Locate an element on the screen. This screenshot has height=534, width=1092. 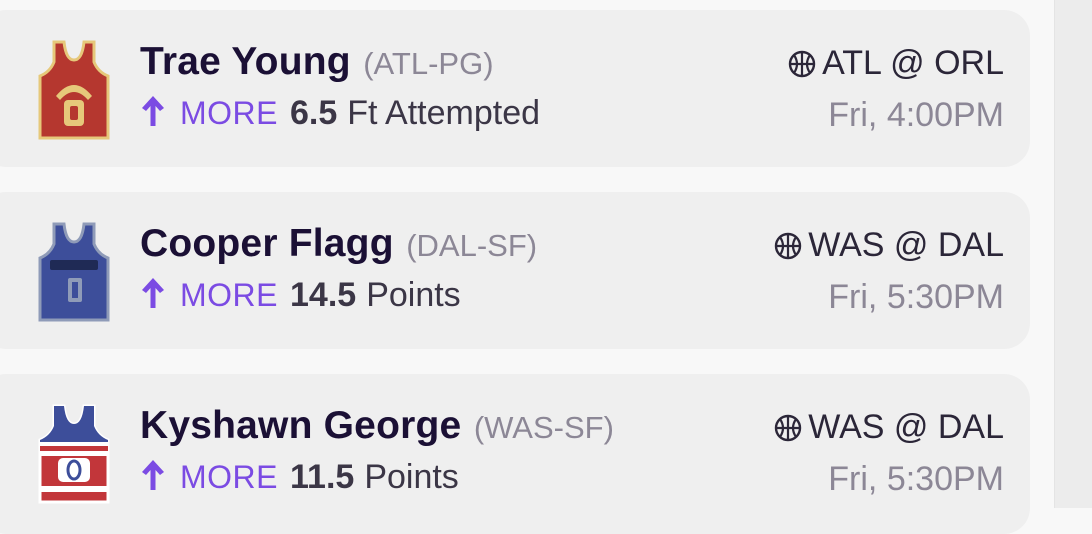
player-position: (ATL-PG) is located at coordinates (428, 63).